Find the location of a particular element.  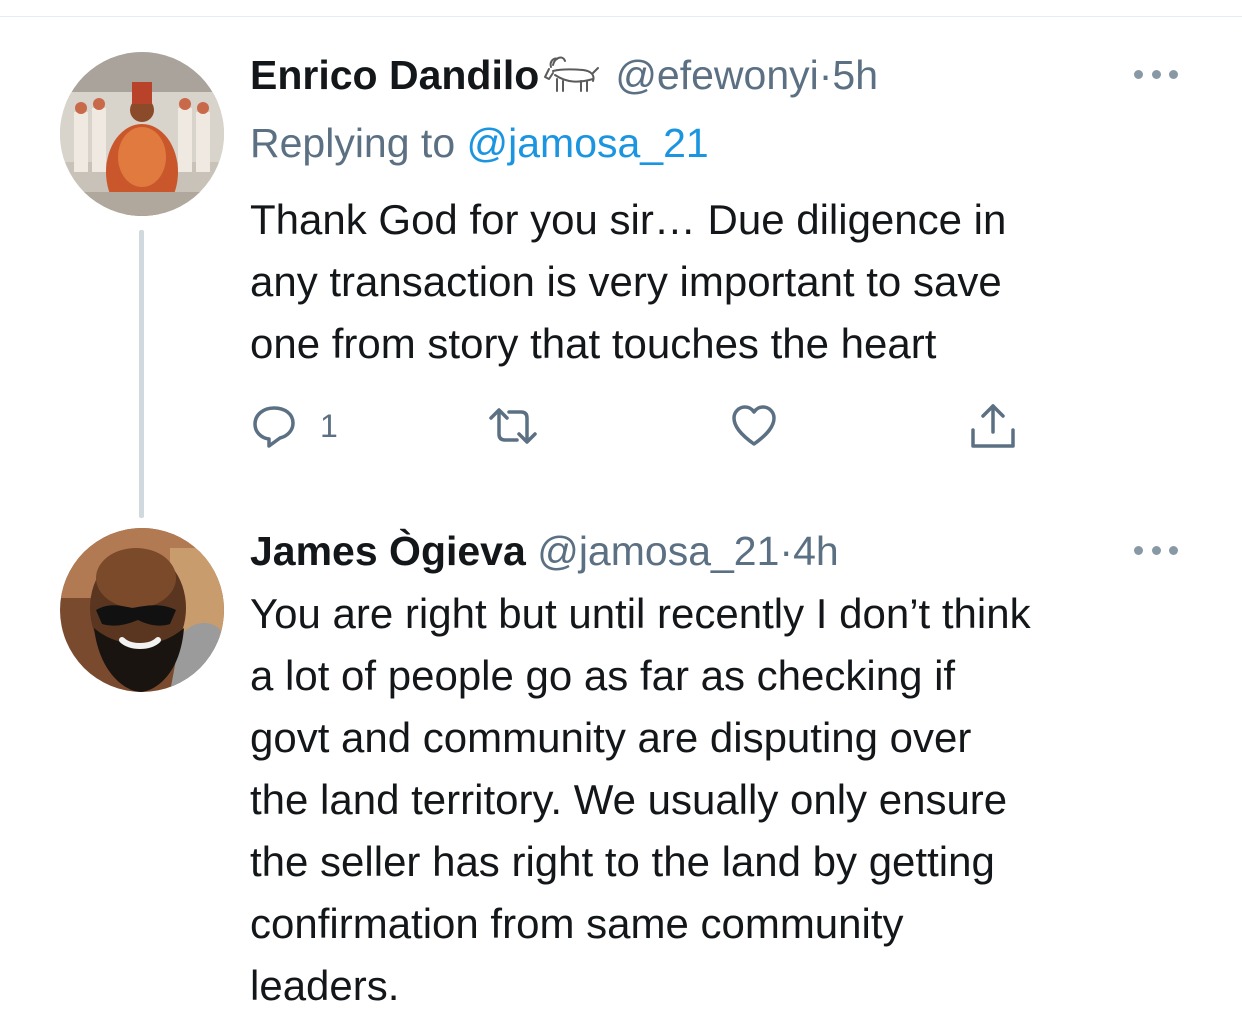

like-button is located at coordinates (754, 426).